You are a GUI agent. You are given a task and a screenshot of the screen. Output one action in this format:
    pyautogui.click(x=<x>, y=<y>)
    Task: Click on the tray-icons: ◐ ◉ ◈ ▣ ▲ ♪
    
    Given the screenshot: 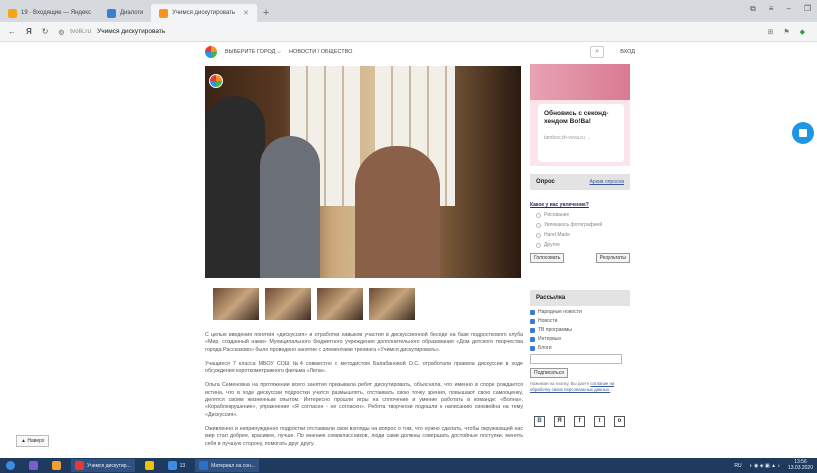 What is the action you would take?
    pyautogui.click(x=765, y=466)
    